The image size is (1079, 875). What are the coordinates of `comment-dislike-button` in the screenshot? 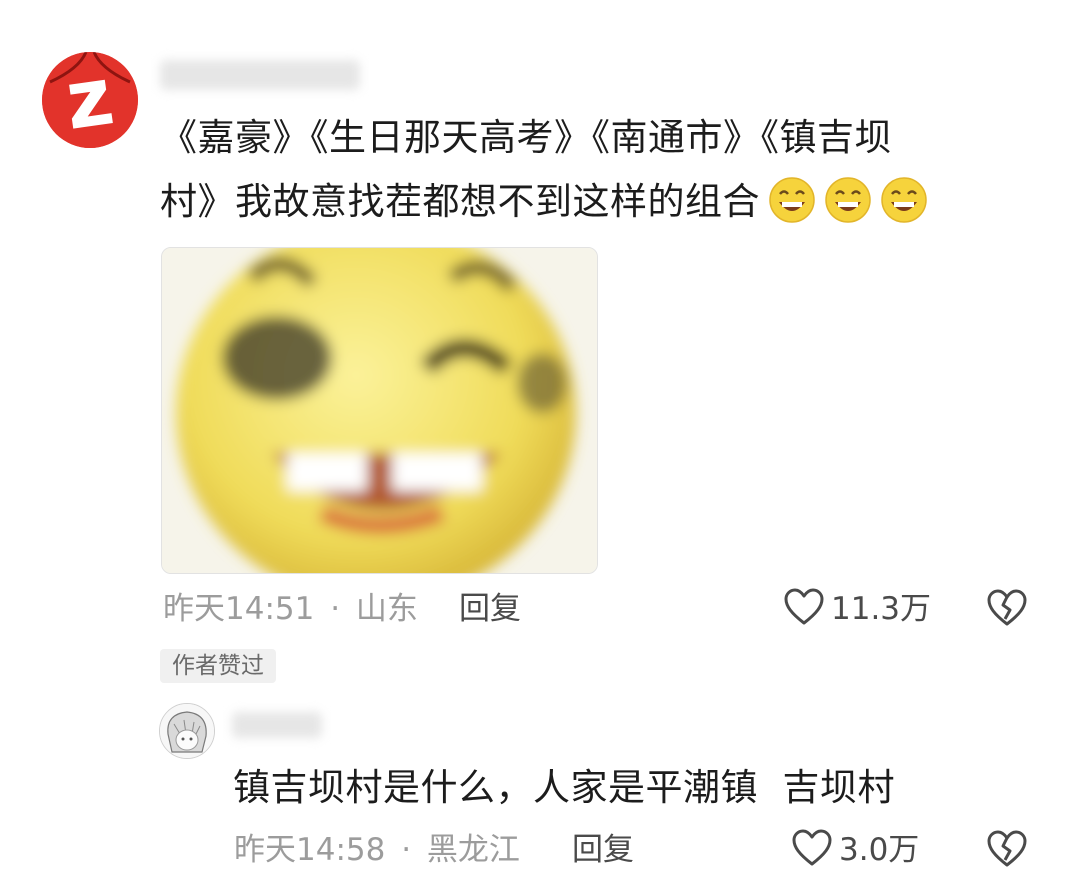 It's located at (1007, 610).